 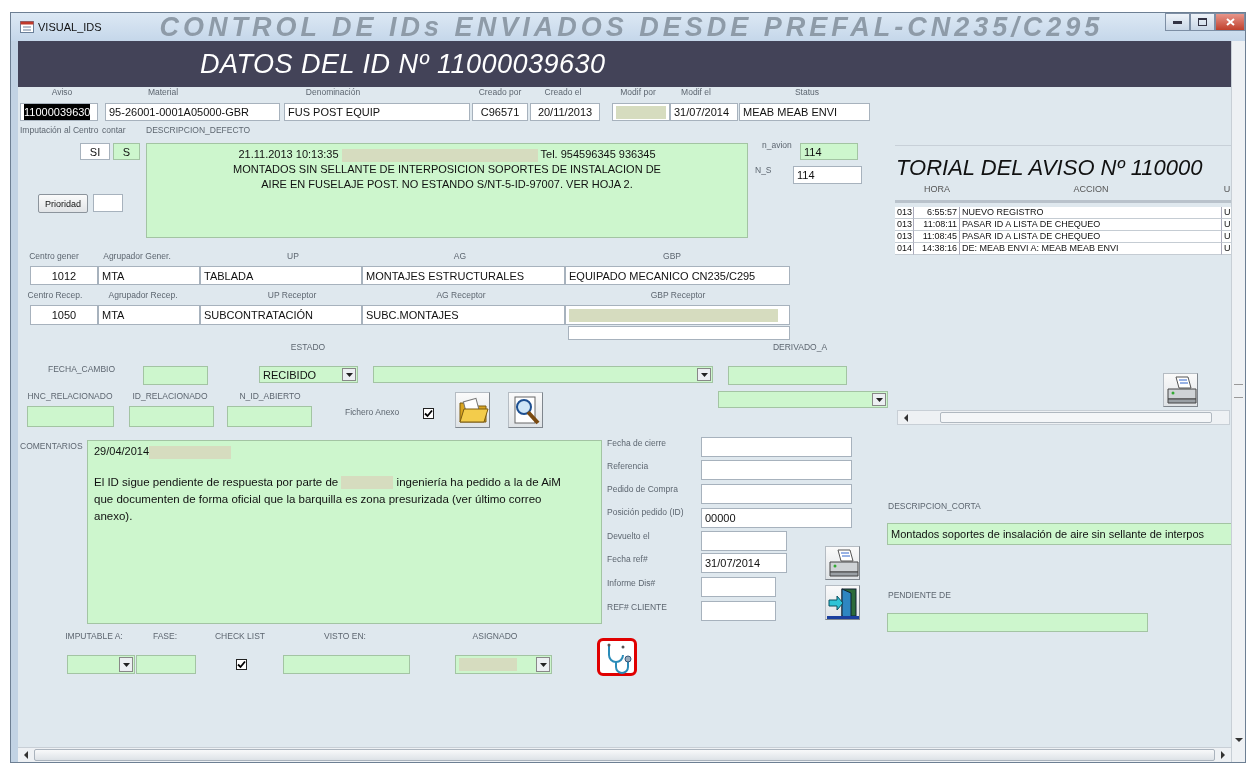 What do you see at coordinates (677, 275) in the screenshot?
I see `input-field: EQUIPADO MECANICO CN235/C295` at bounding box center [677, 275].